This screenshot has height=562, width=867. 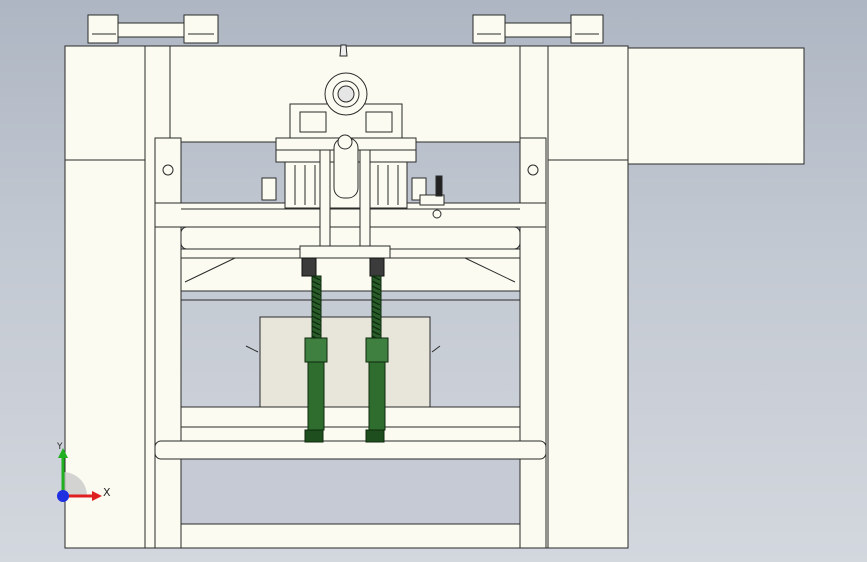 I want to click on top-clamp-right, so click(x=538, y=29).